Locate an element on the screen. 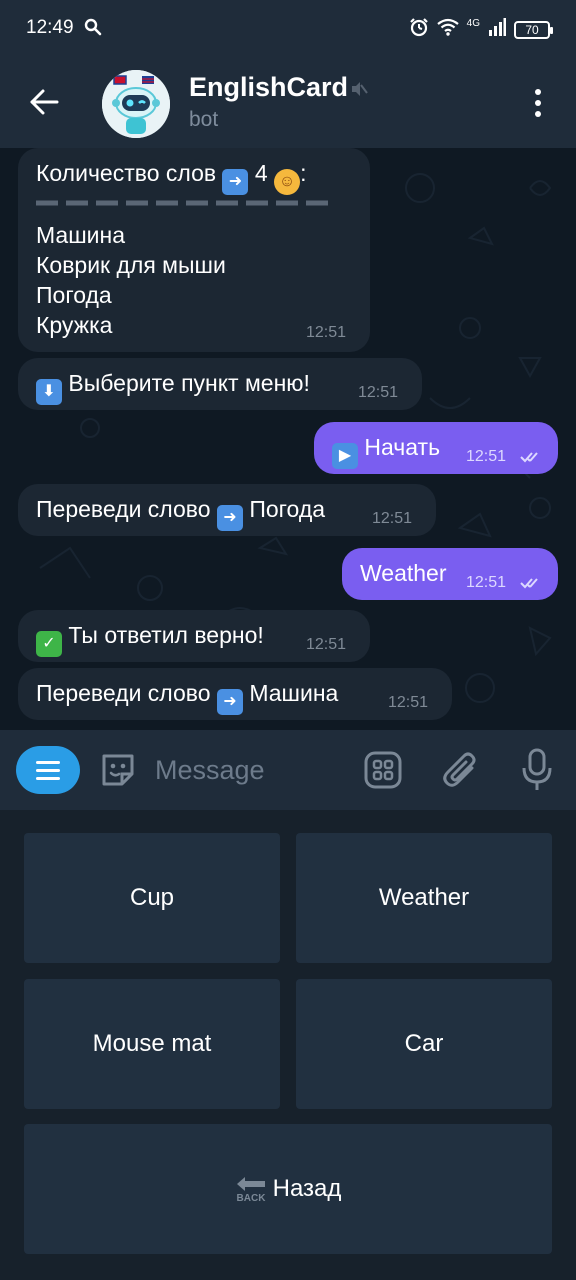 The image size is (576, 1280). keyboard-button-mouse-mat: Mouse mat is located at coordinates (152, 1044).